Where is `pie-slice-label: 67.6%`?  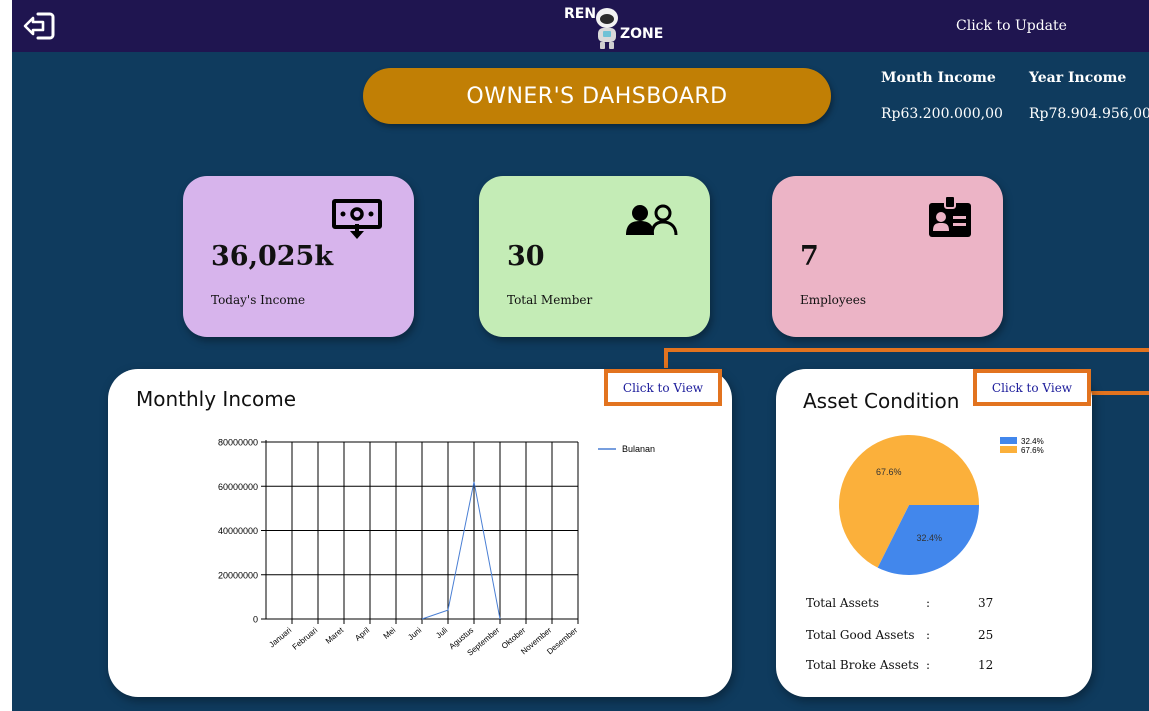
pie-slice-label: 67.6% is located at coordinates (889, 472).